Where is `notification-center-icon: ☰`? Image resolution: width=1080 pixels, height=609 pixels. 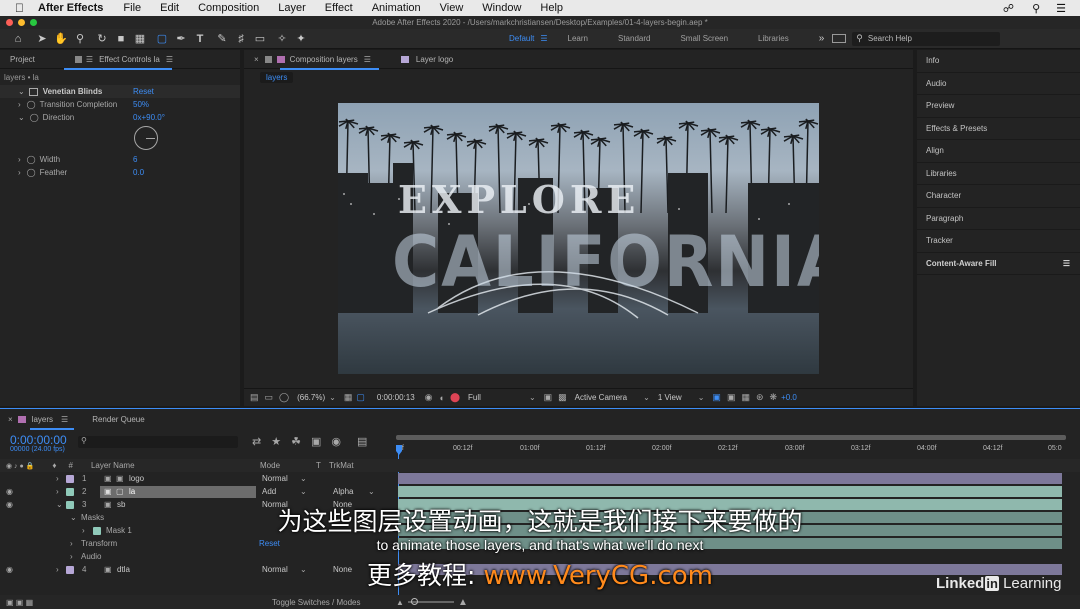
notification-center-icon: ☰ is located at coordinates (1061, 8).